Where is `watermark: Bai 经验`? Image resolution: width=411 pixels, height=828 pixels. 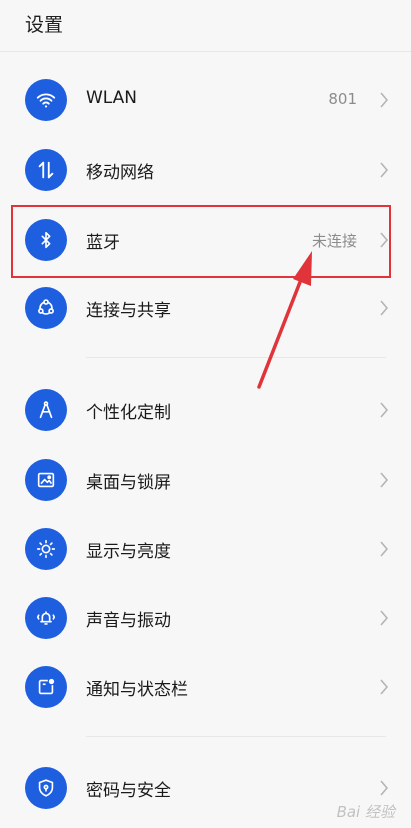 watermark: Bai 经验 is located at coordinates (365, 812).